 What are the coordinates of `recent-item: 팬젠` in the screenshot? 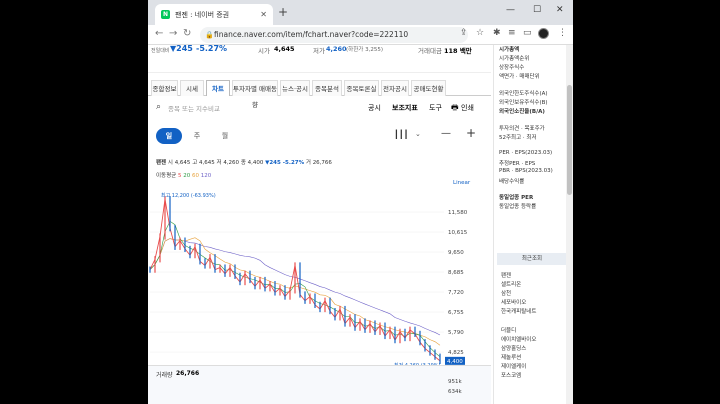 It's located at (506, 275).